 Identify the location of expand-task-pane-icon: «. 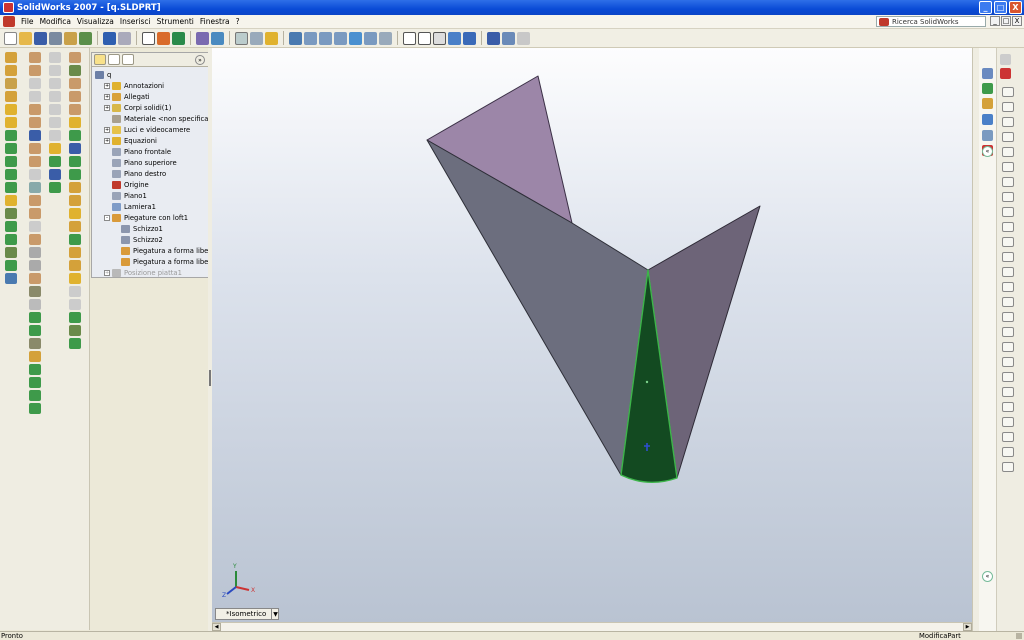
(987, 151).